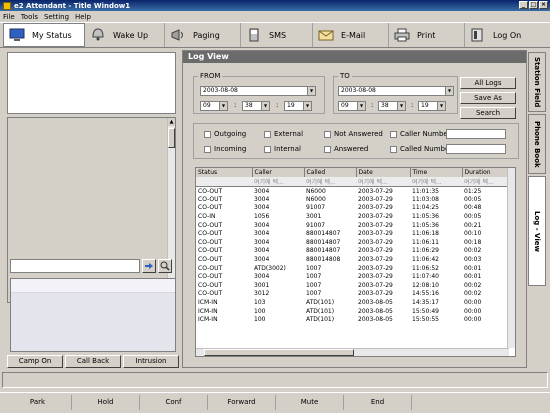  Describe the element at coordinates (505, 35) in the screenshot. I see `log-on-button: Log On` at that location.